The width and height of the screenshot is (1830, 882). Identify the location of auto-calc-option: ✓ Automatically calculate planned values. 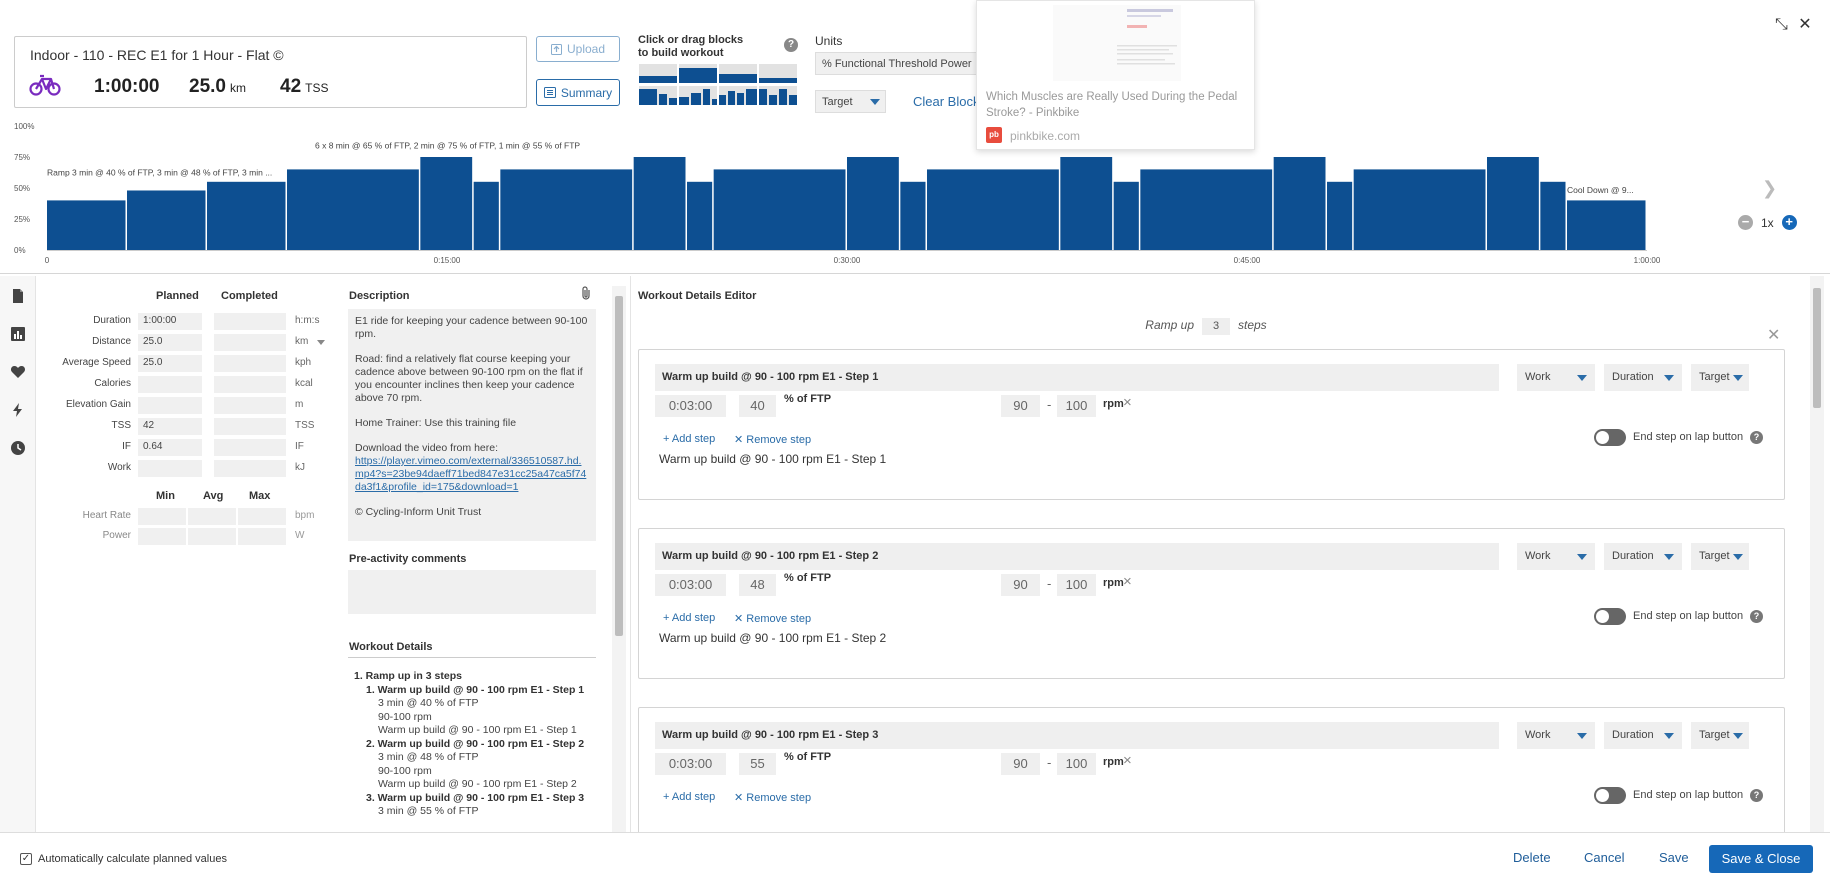
(123, 859).